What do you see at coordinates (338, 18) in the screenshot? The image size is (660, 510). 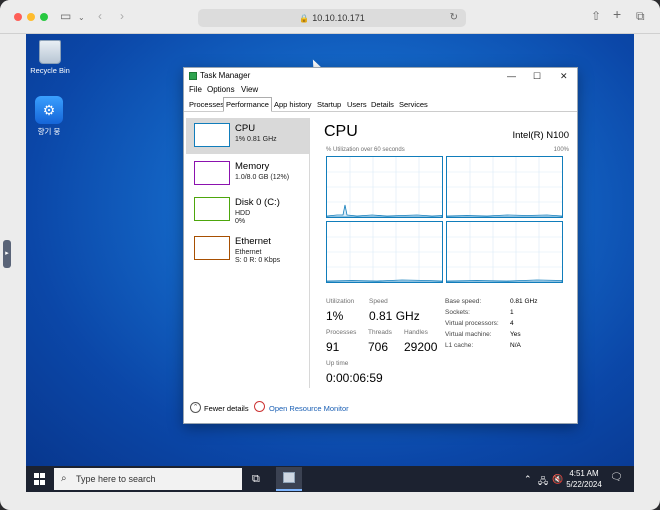 I see `url-text: 10.10.10.171` at bounding box center [338, 18].